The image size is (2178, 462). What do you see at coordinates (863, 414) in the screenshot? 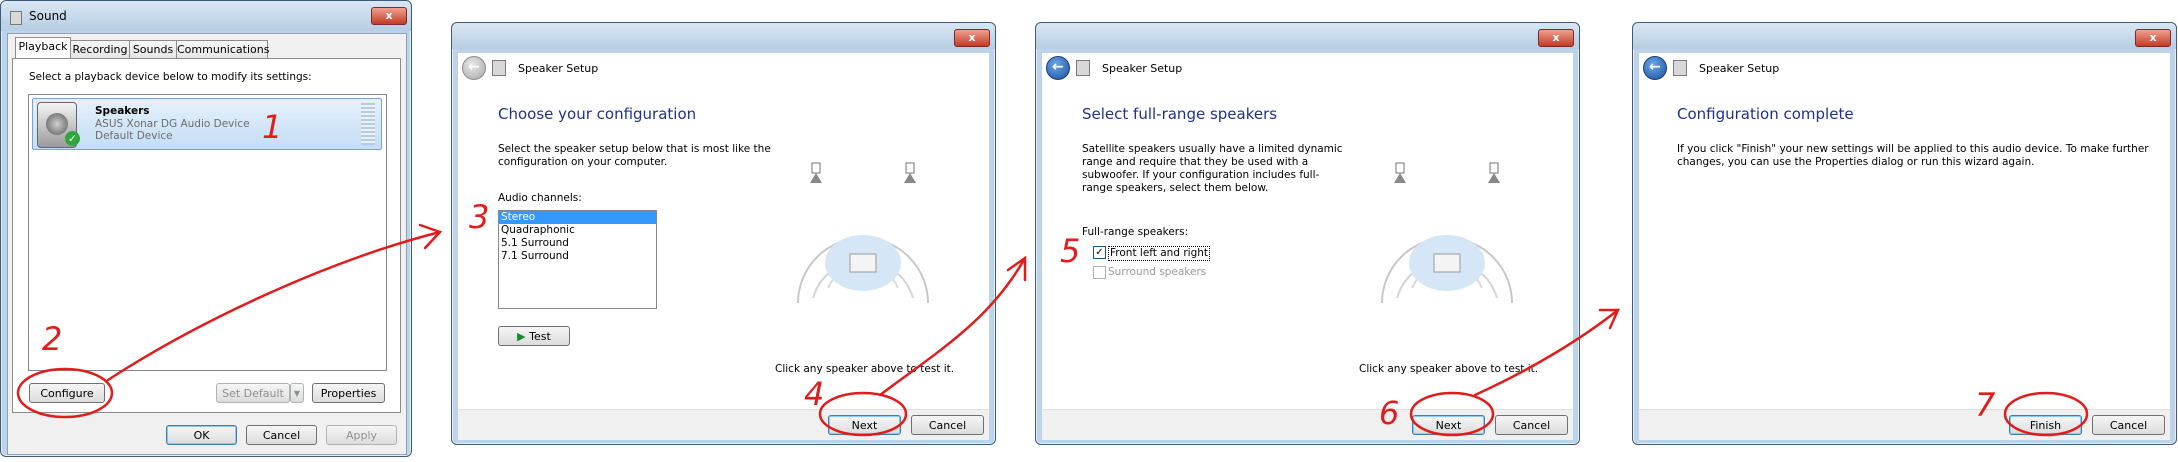
I see `wizard1-next-circle` at bounding box center [863, 414].